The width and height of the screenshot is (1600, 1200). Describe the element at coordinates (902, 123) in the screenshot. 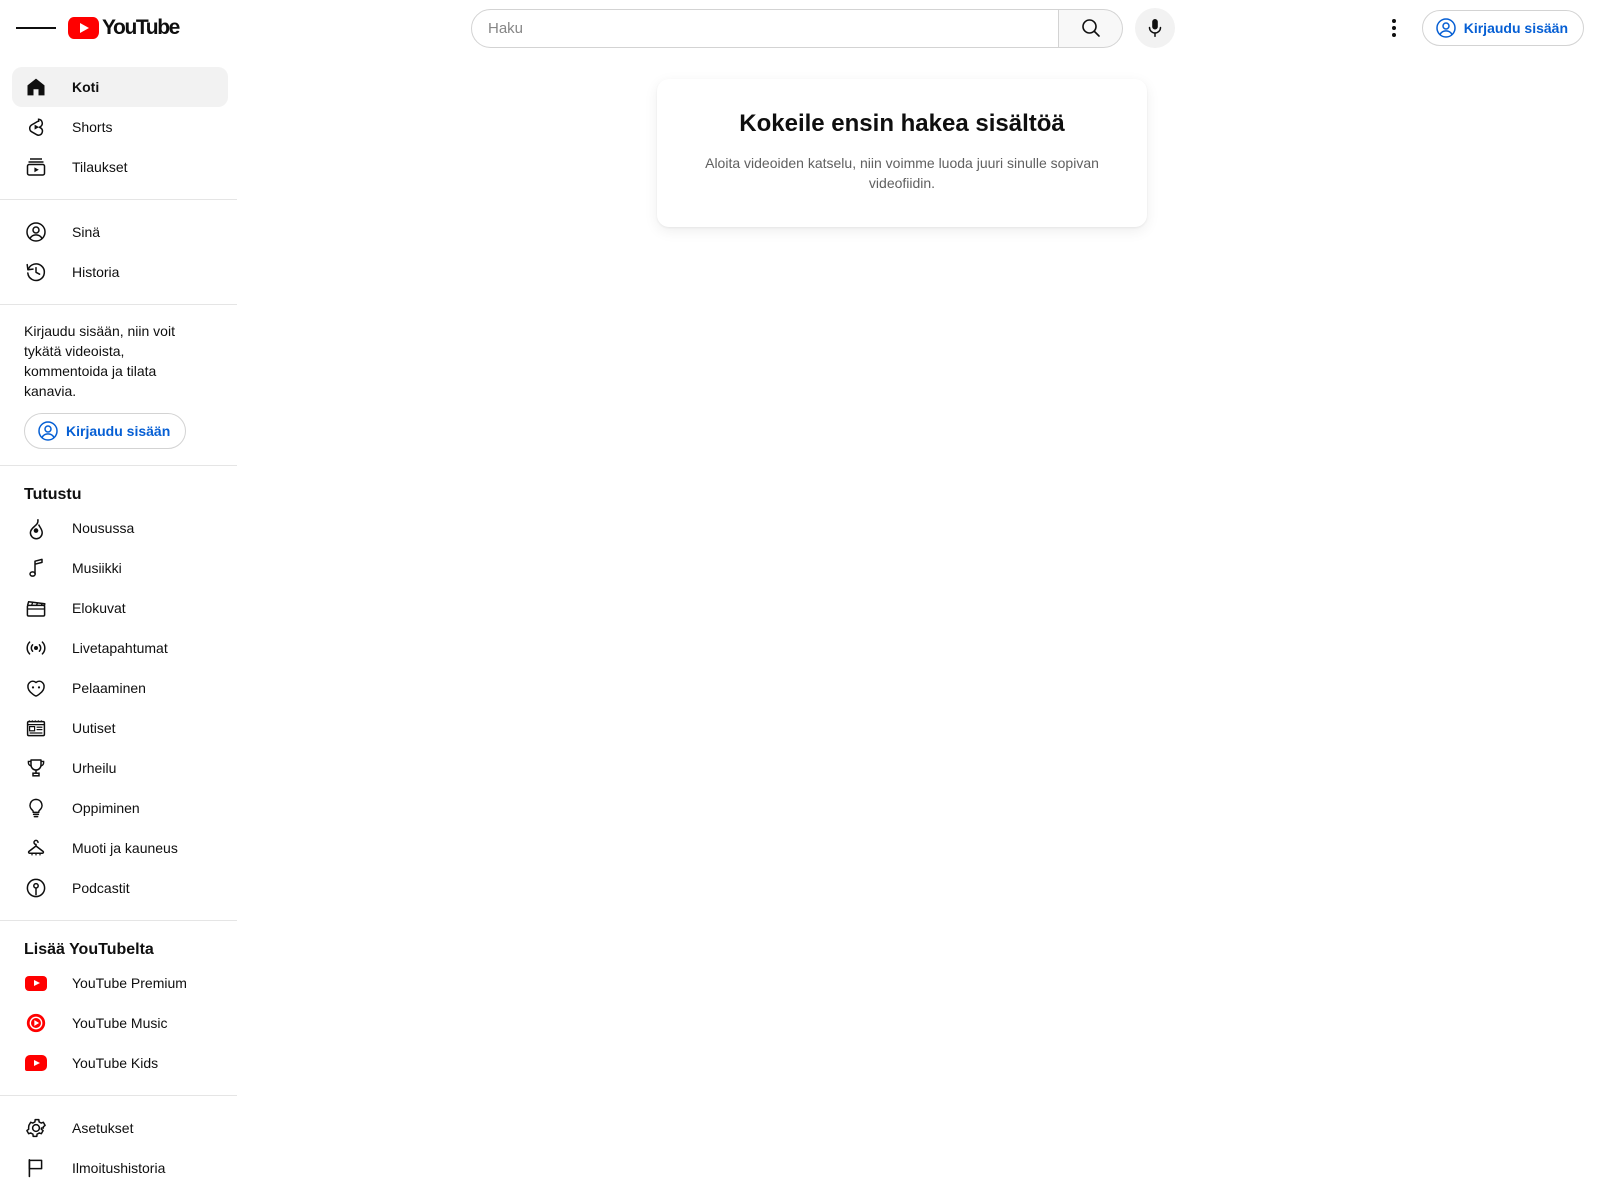

I see `empty-feed-title: Kokeile ensin hakea sisältöä` at that location.